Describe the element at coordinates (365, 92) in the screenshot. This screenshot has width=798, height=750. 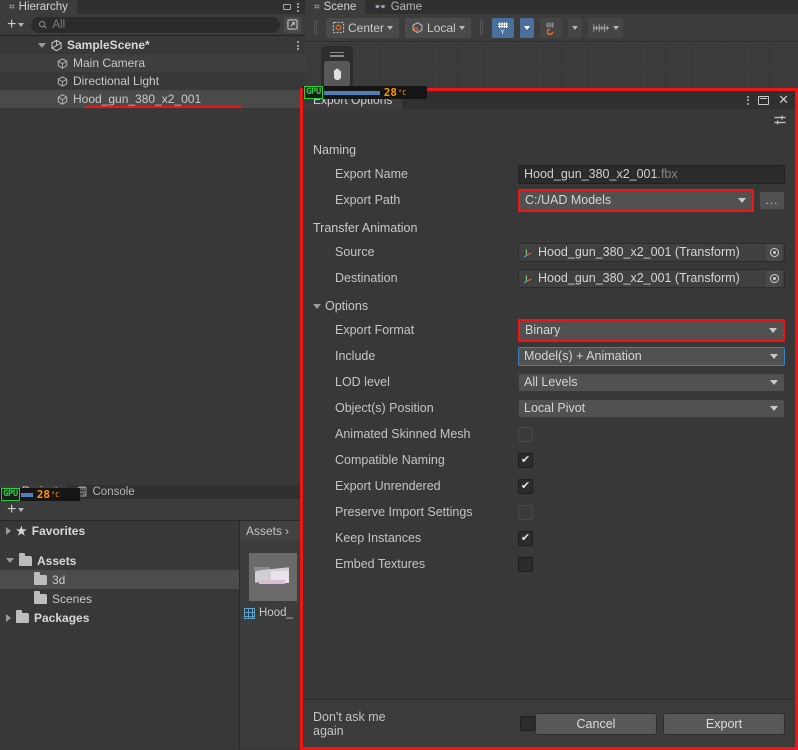
I see `gpu-overlay-top: GPU 28 °C` at that location.